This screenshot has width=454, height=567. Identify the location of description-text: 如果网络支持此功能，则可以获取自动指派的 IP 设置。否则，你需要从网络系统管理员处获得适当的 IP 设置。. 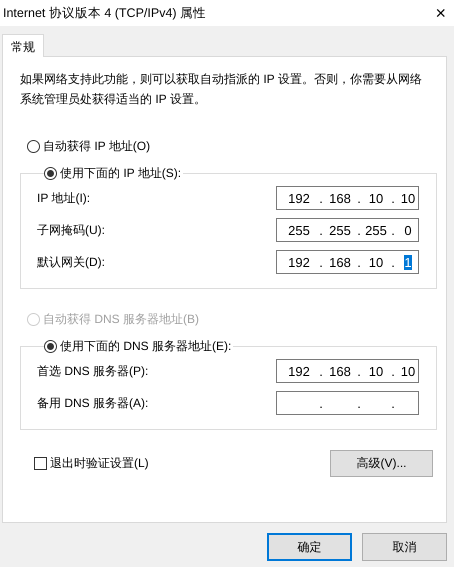
(221, 89).